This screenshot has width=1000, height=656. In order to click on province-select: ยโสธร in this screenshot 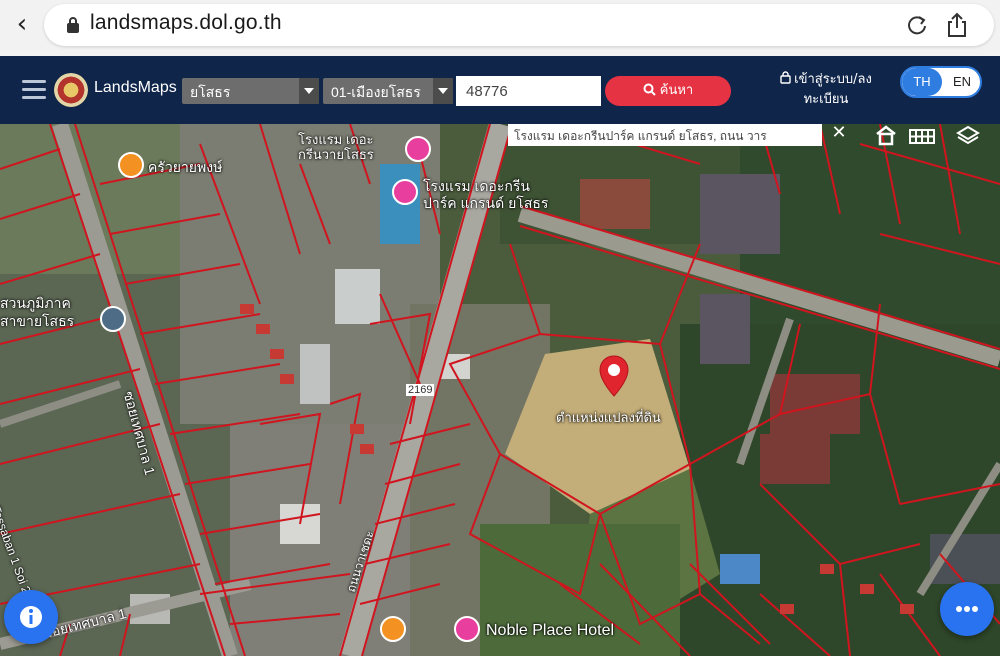, I will do `click(250, 91)`.